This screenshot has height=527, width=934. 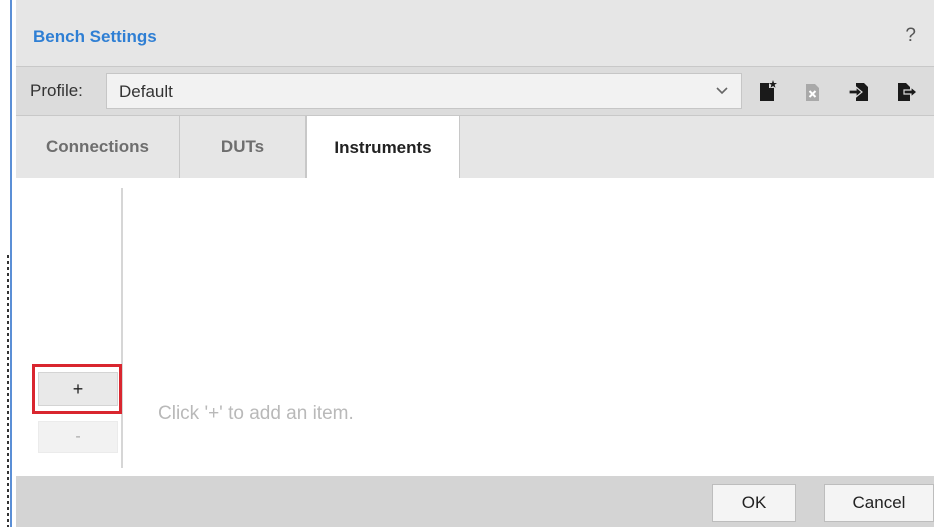 I want to click on remove-item-button: -, so click(x=78, y=437).